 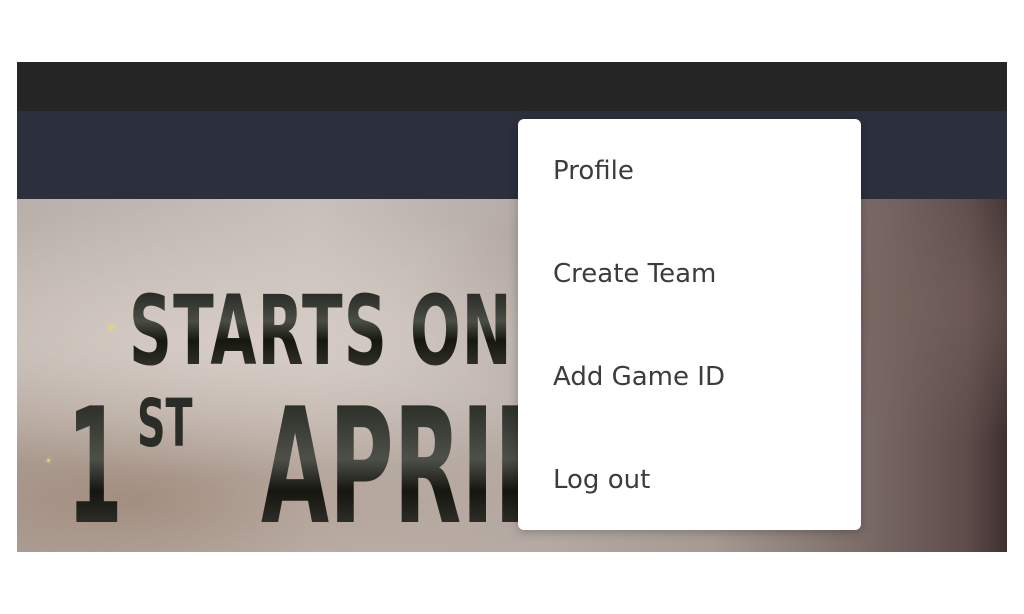 I want to click on top-bar, so click(x=512, y=86).